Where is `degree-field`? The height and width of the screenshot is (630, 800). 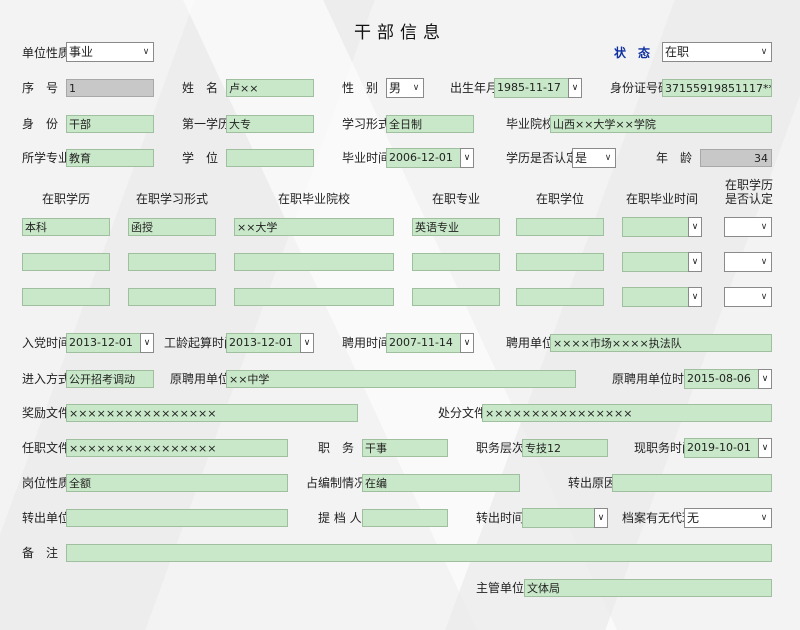 degree-field is located at coordinates (270, 158).